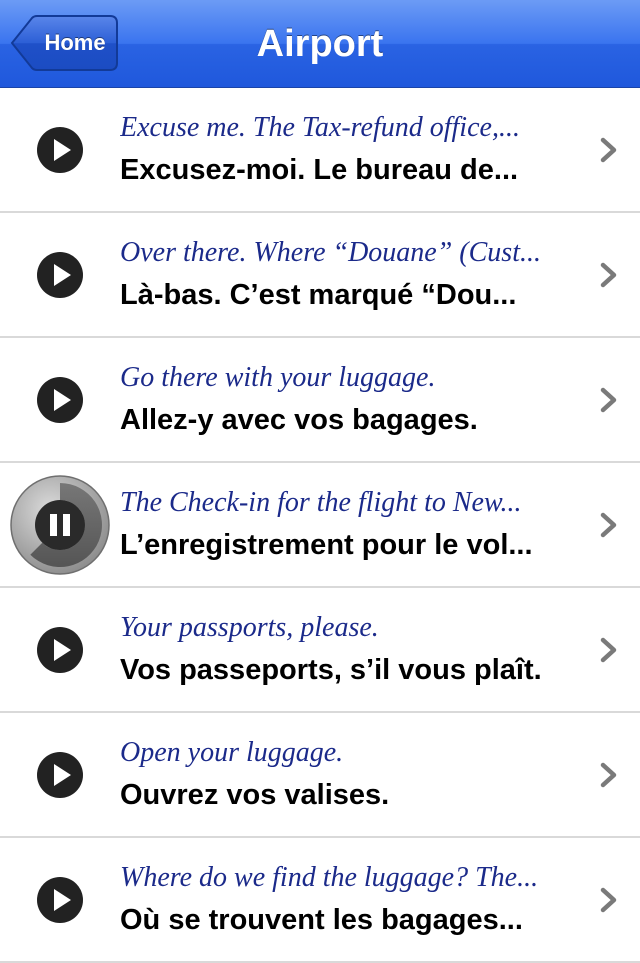 The image size is (640, 963). What do you see at coordinates (232, 752) in the screenshot?
I see `english-phrase: Open your luggage.` at bounding box center [232, 752].